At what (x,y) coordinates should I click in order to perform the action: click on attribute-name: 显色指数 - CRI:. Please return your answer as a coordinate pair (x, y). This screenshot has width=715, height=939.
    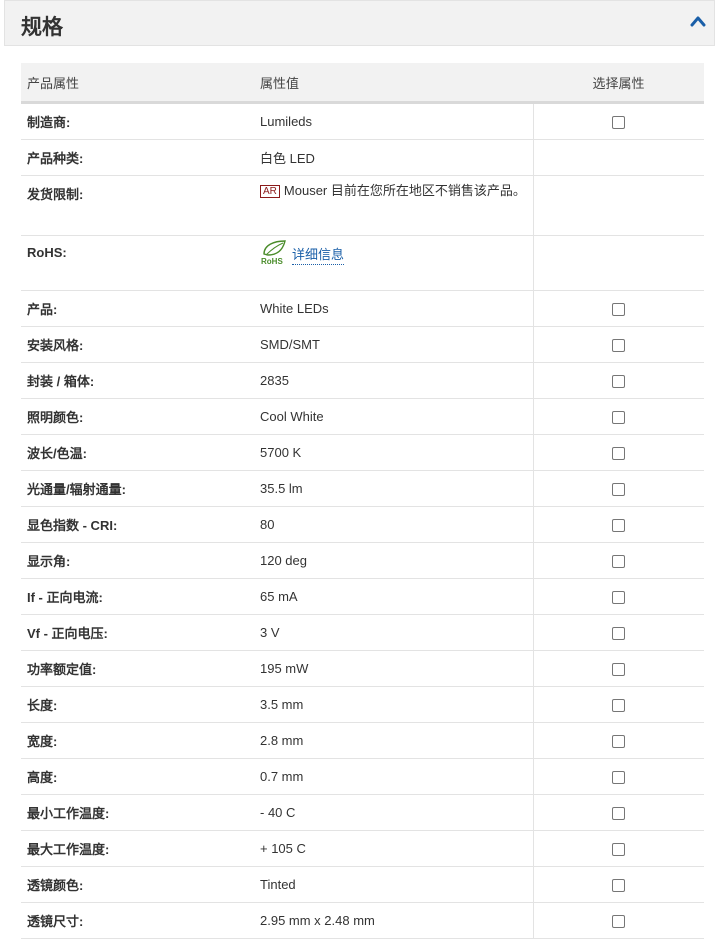
    Looking at the image, I should click on (137, 524).